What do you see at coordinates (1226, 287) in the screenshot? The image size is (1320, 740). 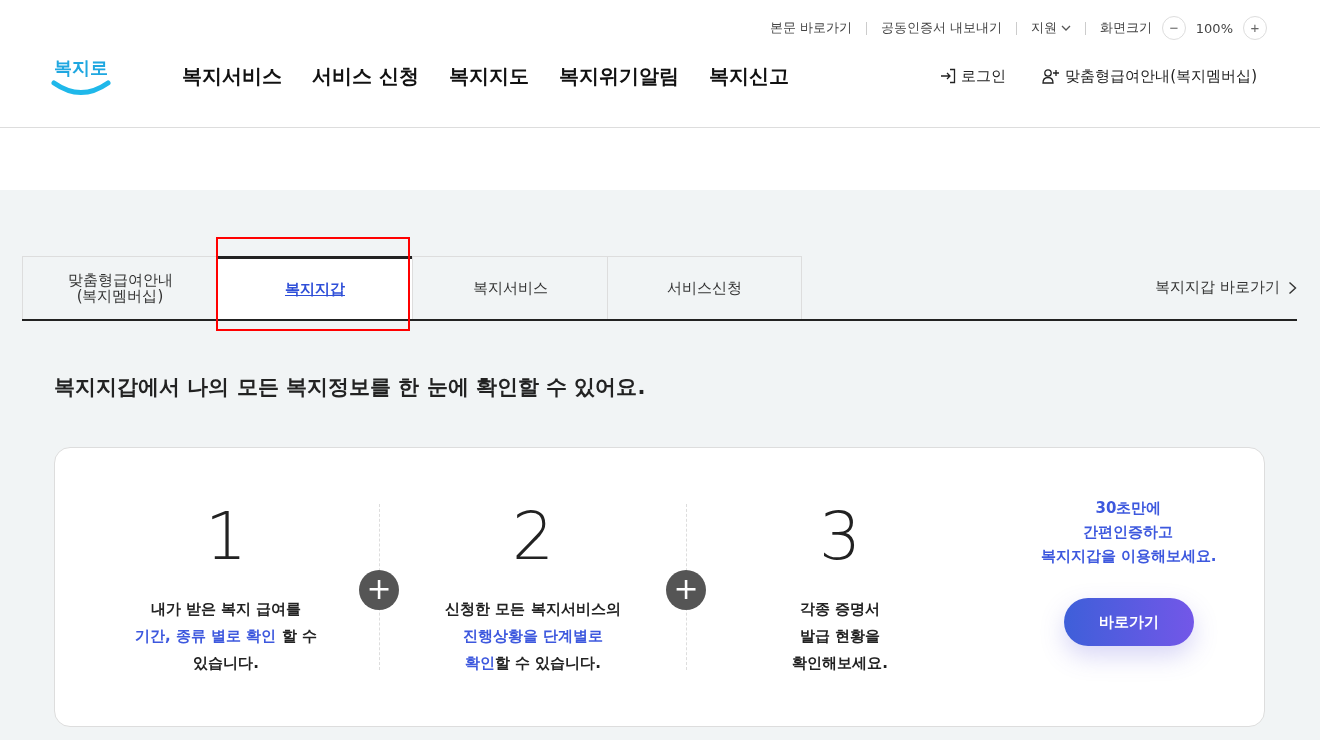 I see `shortcut-link: 복지지갑 바로가기` at bounding box center [1226, 287].